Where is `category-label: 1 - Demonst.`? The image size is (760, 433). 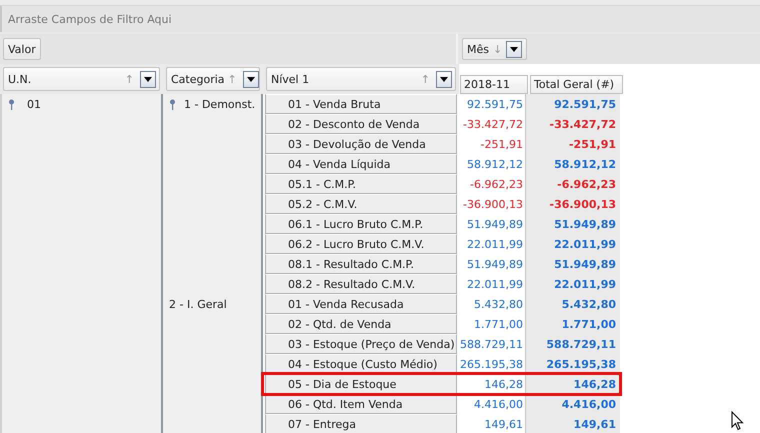
category-label: 1 - Demonst. is located at coordinates (220, 104).